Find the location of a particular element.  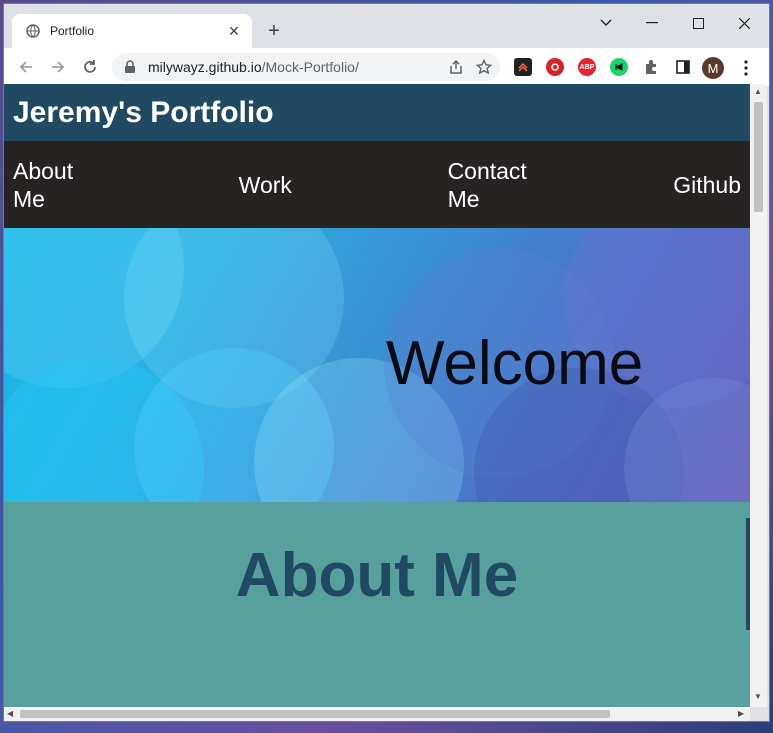

nav-link-github: Github is located at coordinates (707, 185).